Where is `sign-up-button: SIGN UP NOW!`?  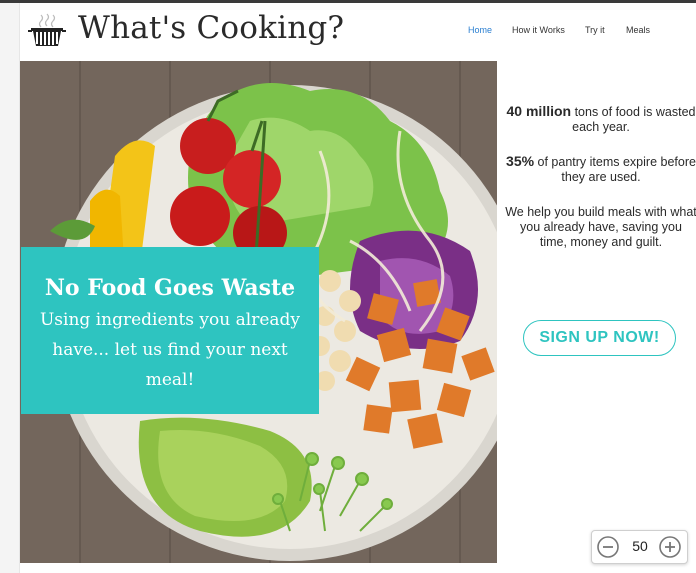 sign-up-button: SIGN UP NOW! is located at coordinates (599, 338).